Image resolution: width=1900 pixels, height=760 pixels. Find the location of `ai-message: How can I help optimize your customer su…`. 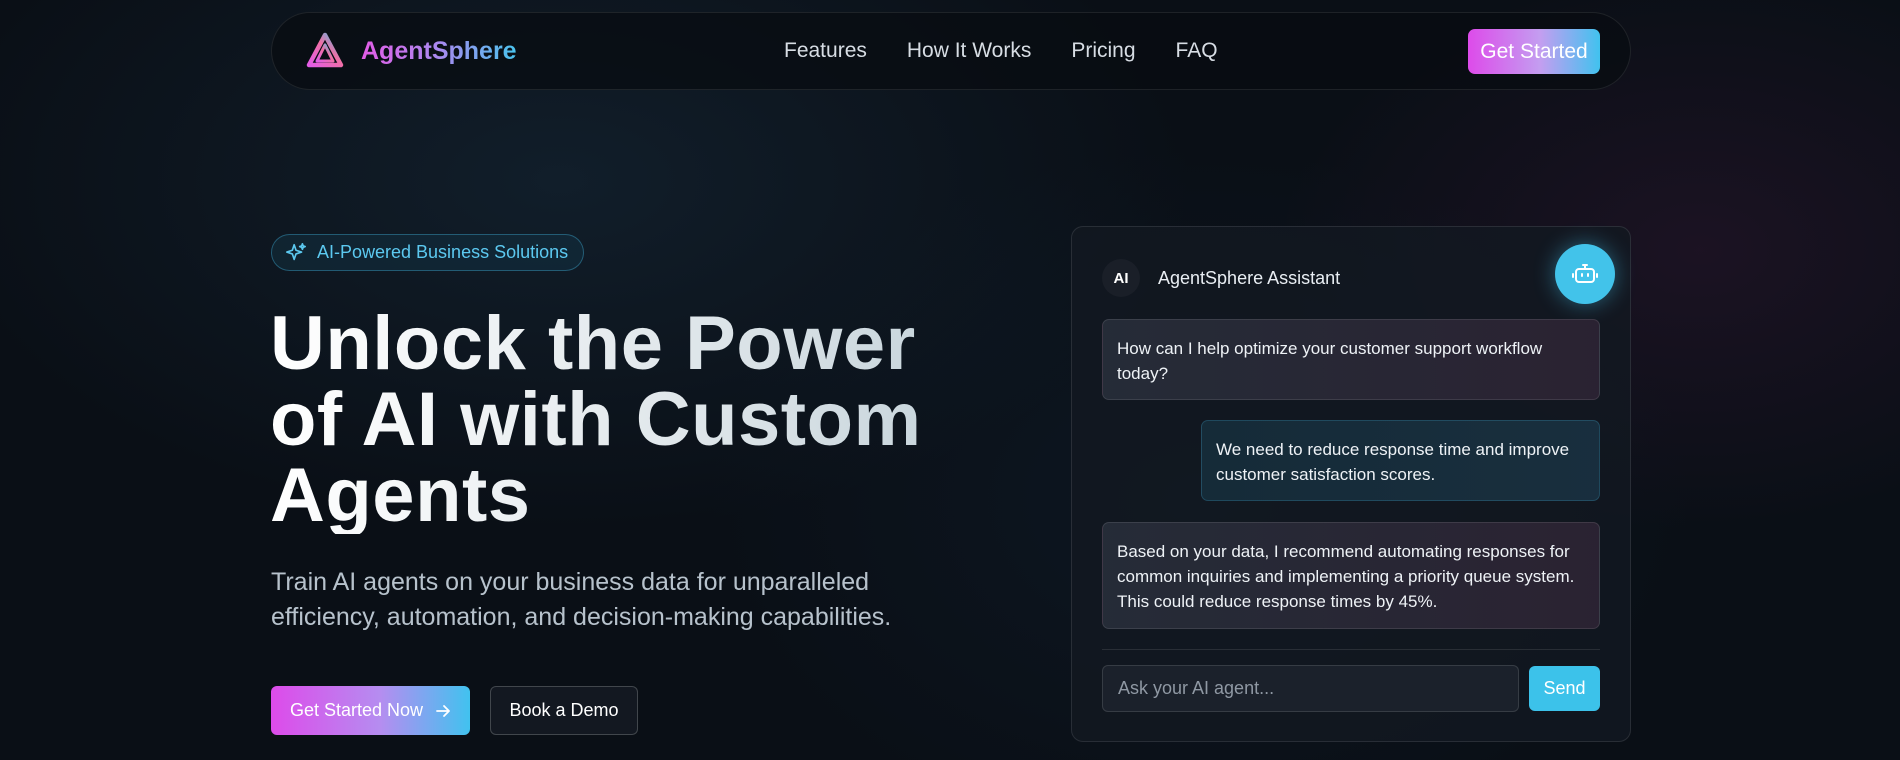

ai-message: How can I help optimize your customer su… is located at coordinates (1351, 359).